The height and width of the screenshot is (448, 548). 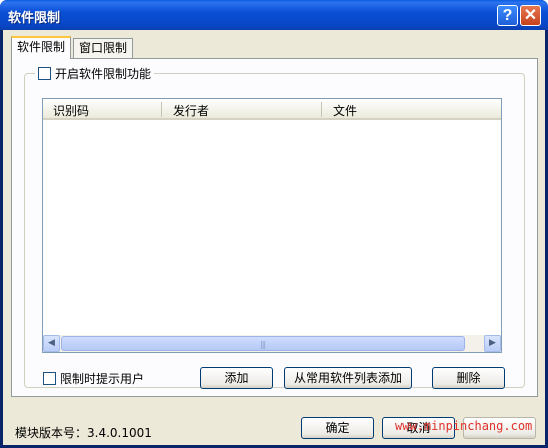 I want to click on scroll-thumb: |||, so click(x=263, y=343).